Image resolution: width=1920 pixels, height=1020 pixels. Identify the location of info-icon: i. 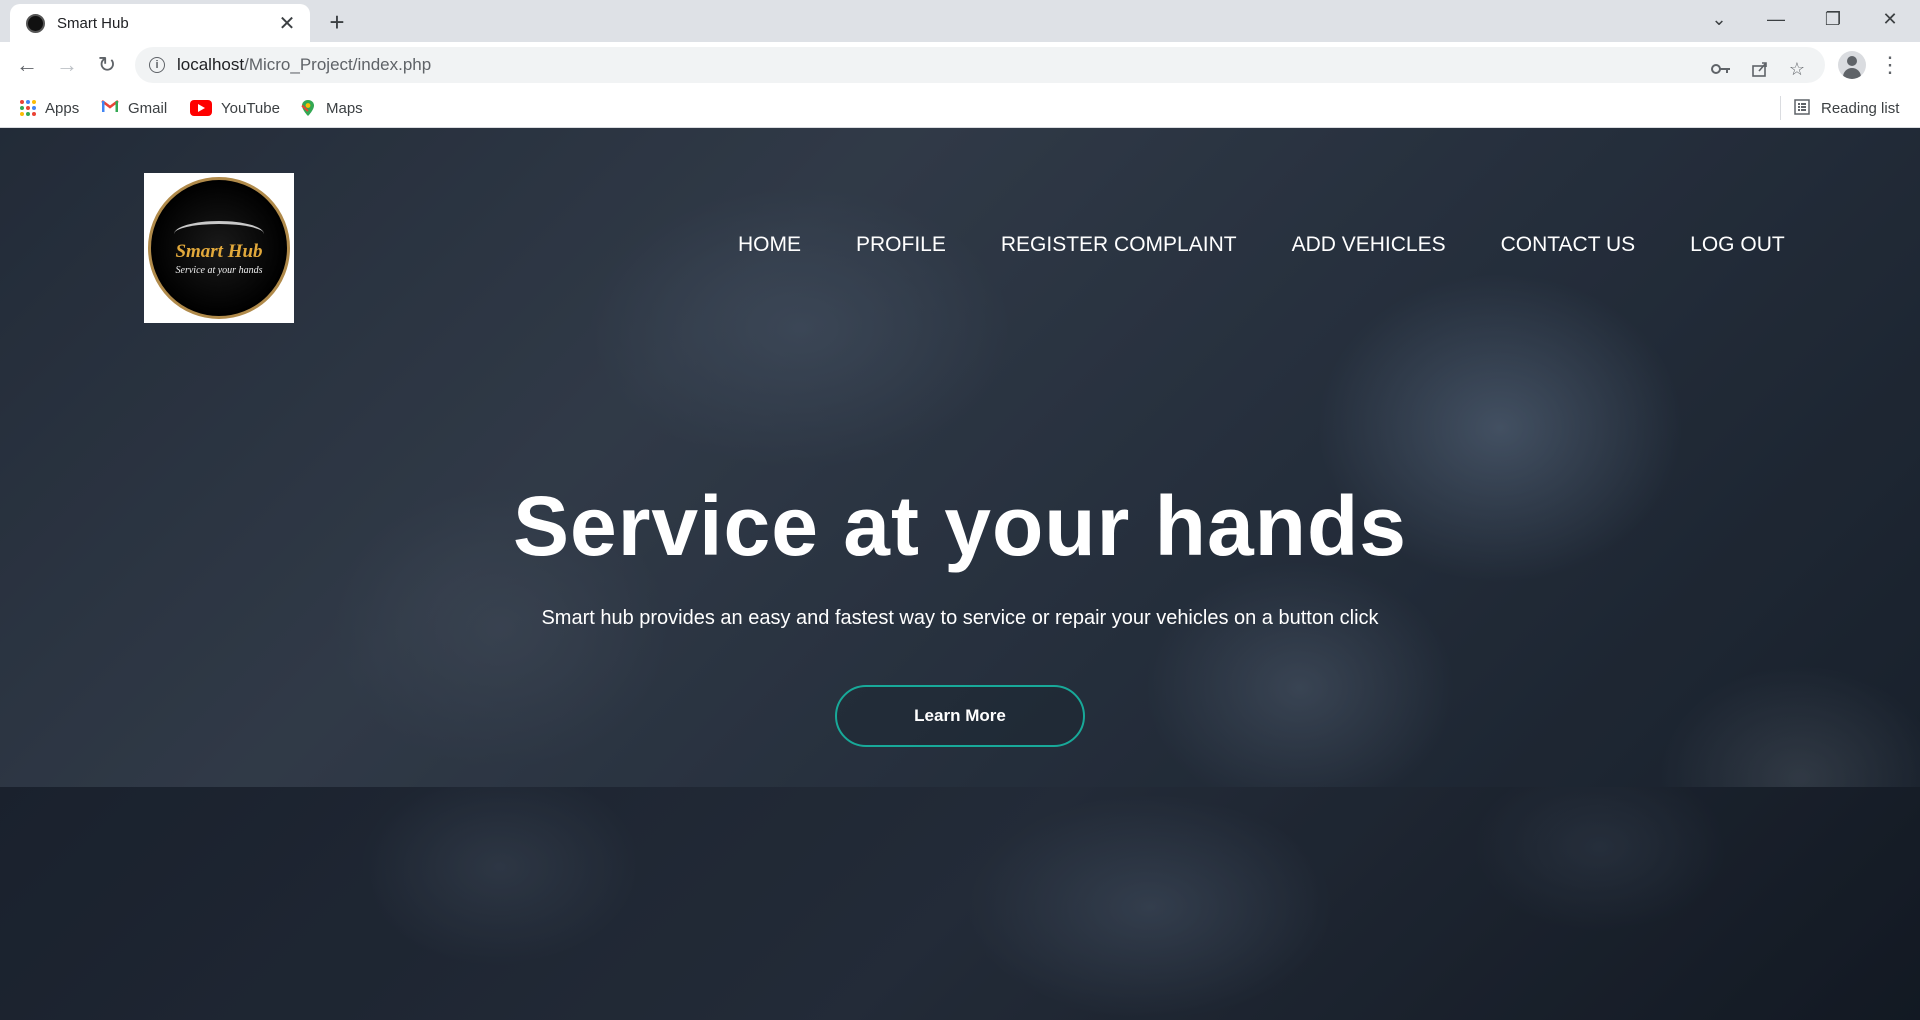
(157, 65).